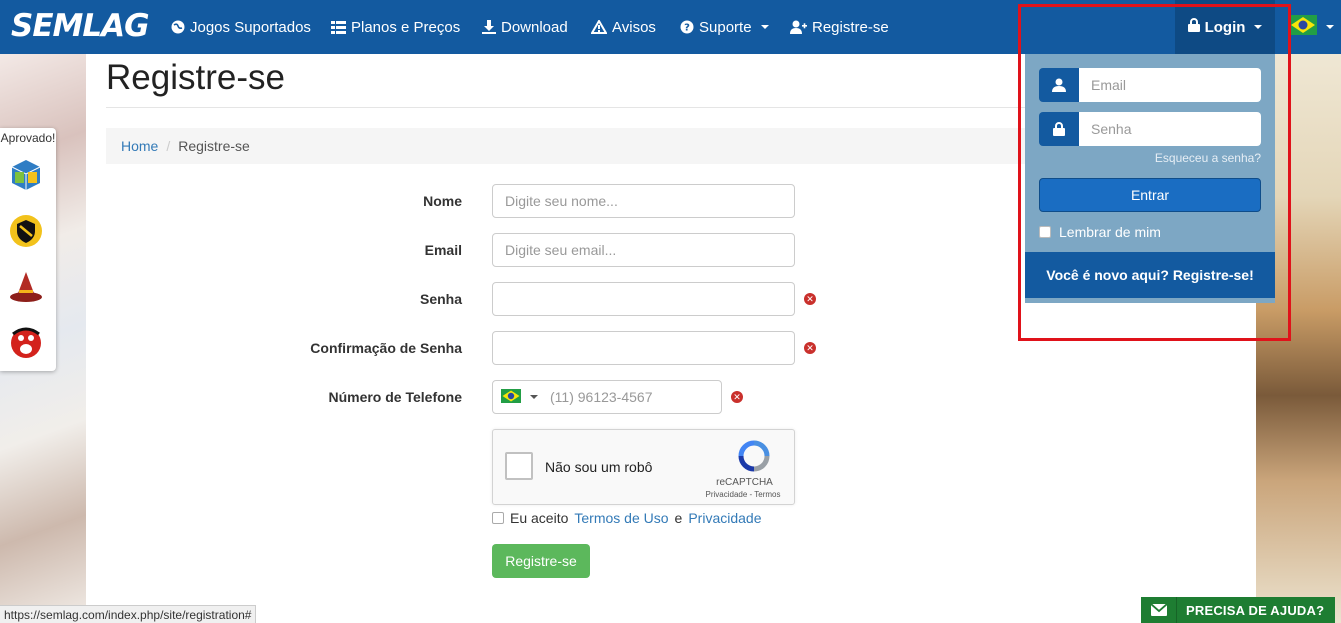 The image size is (1341, 623). What do you see at coordinates (80, 26) in the screenshot?
I see `brand-logo: SEMLAG` at bounding box center [80, 26].